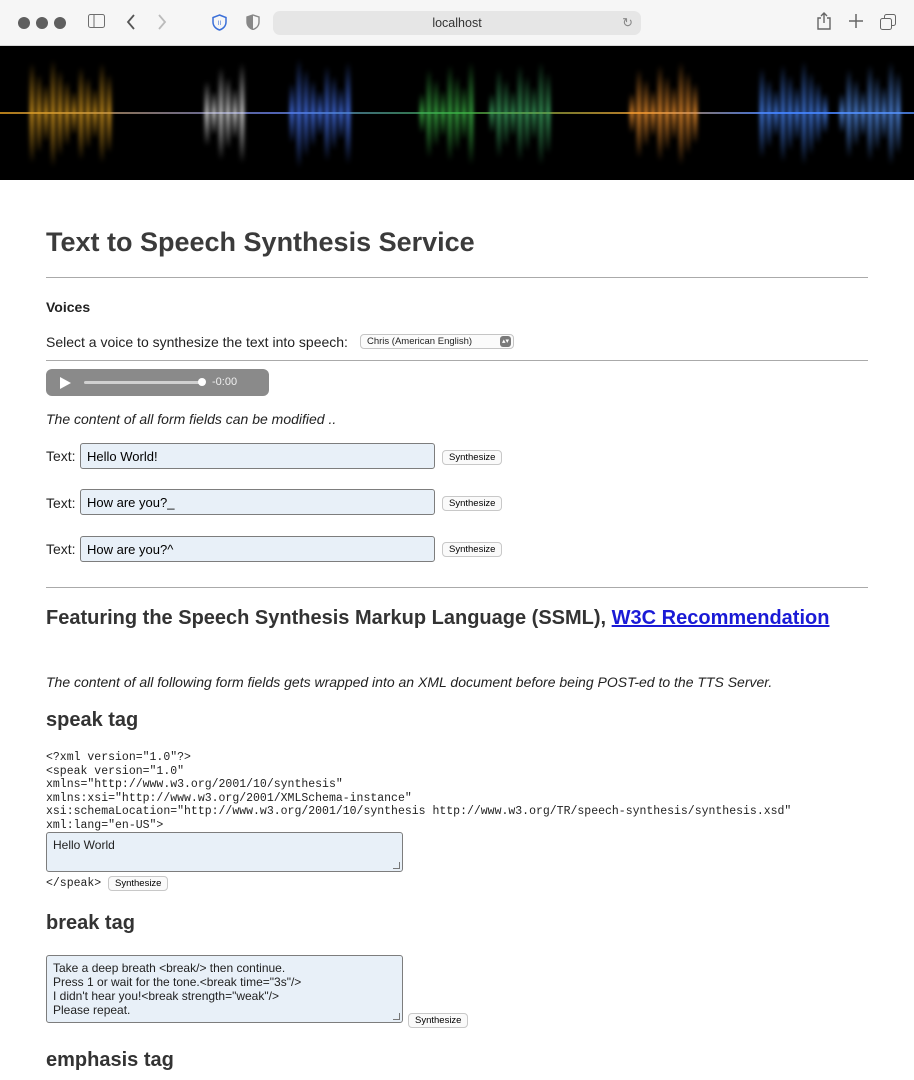  Describe the element at coordinates (90, 923) in the screenshot. I see `break-tag-heading: break tag` at that location.